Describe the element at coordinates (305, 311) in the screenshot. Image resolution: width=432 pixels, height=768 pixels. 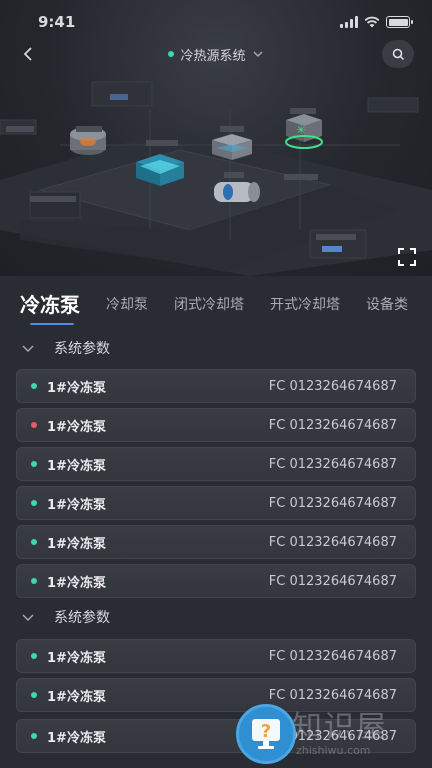
I see `tab-open-cooling-tower: 开式冷却塔` at that location.